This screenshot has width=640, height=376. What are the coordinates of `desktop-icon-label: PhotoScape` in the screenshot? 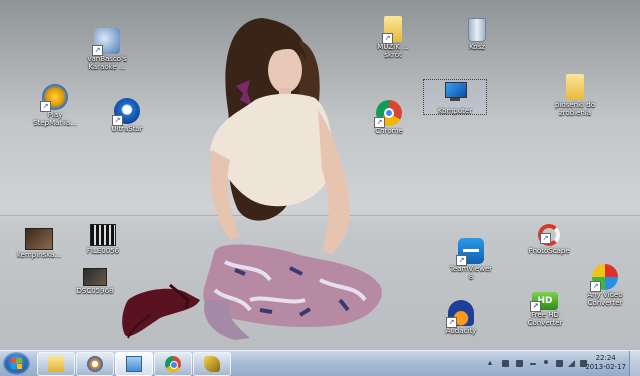 It's located at (549, 251).